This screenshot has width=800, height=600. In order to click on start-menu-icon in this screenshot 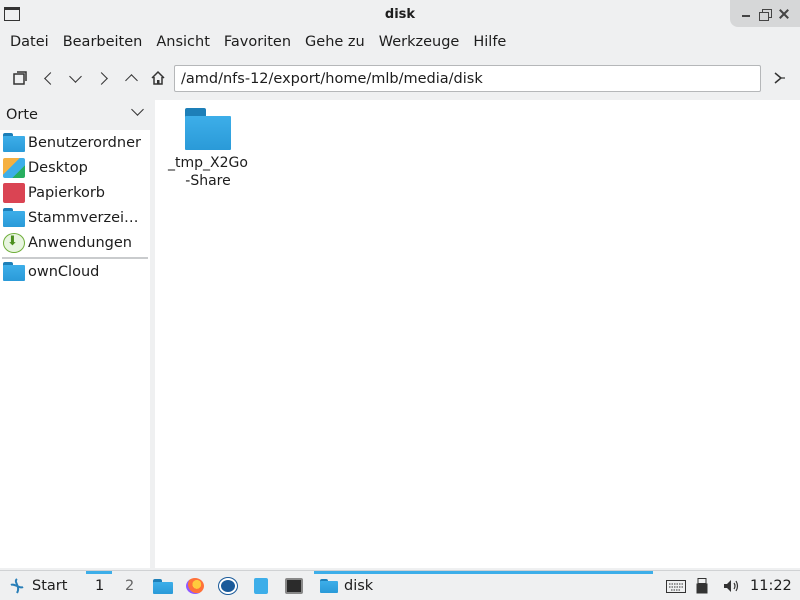, I will do `click(17, 586)`.